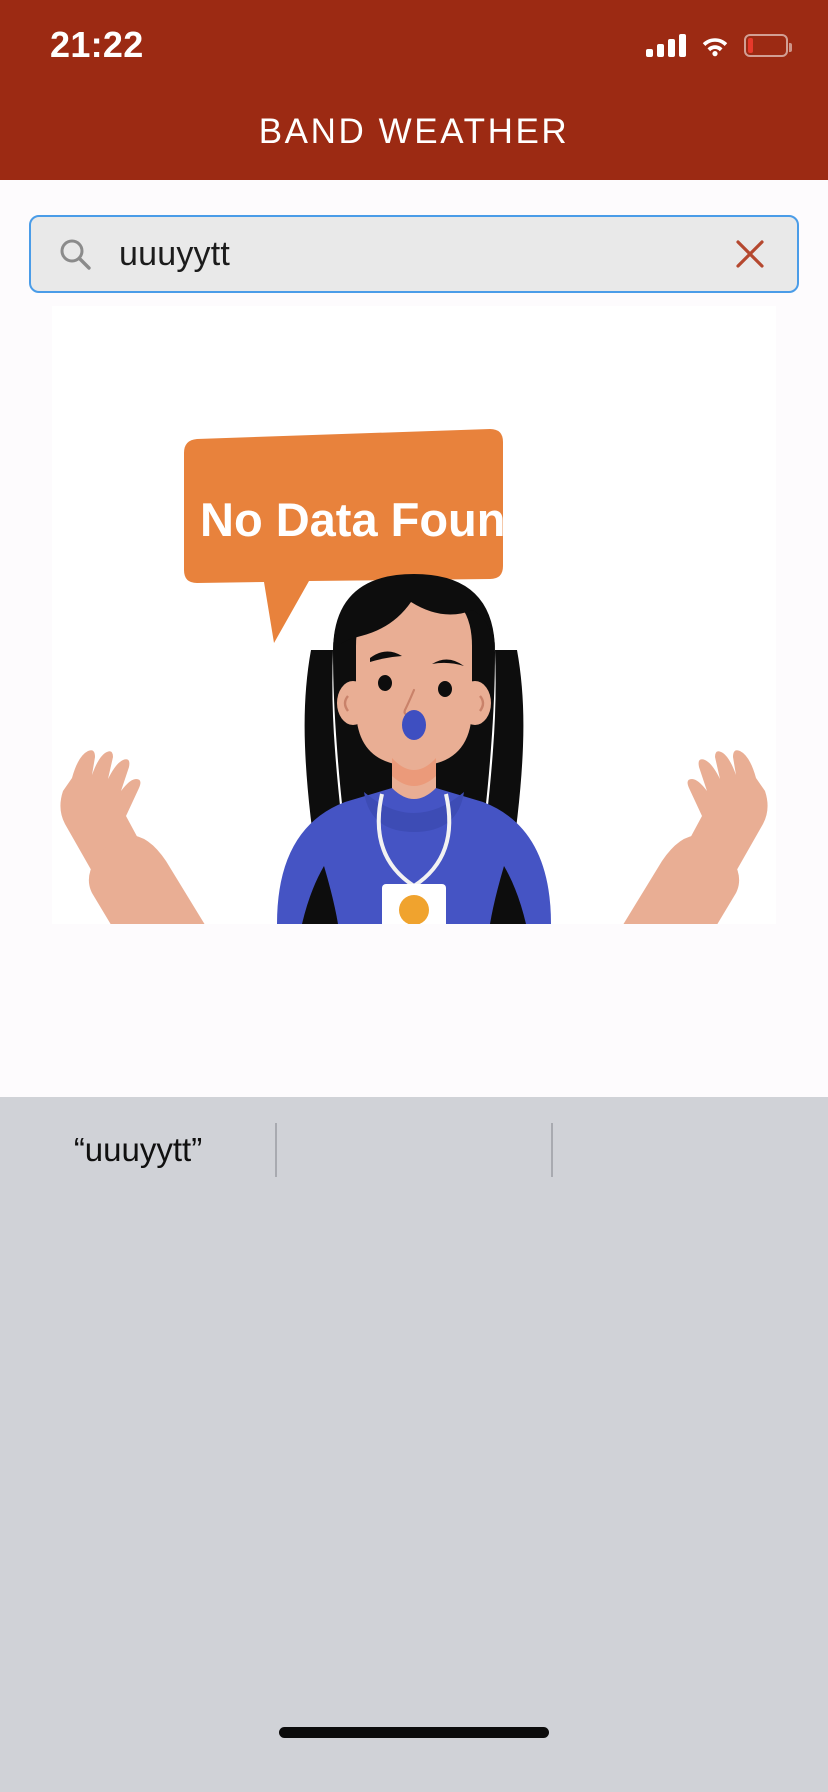 The width and height of the screenshot is (828, 1792). Describe the element at coordinates (666, 45) in the screenshot. I see `cellular-signal-icon` at that location.